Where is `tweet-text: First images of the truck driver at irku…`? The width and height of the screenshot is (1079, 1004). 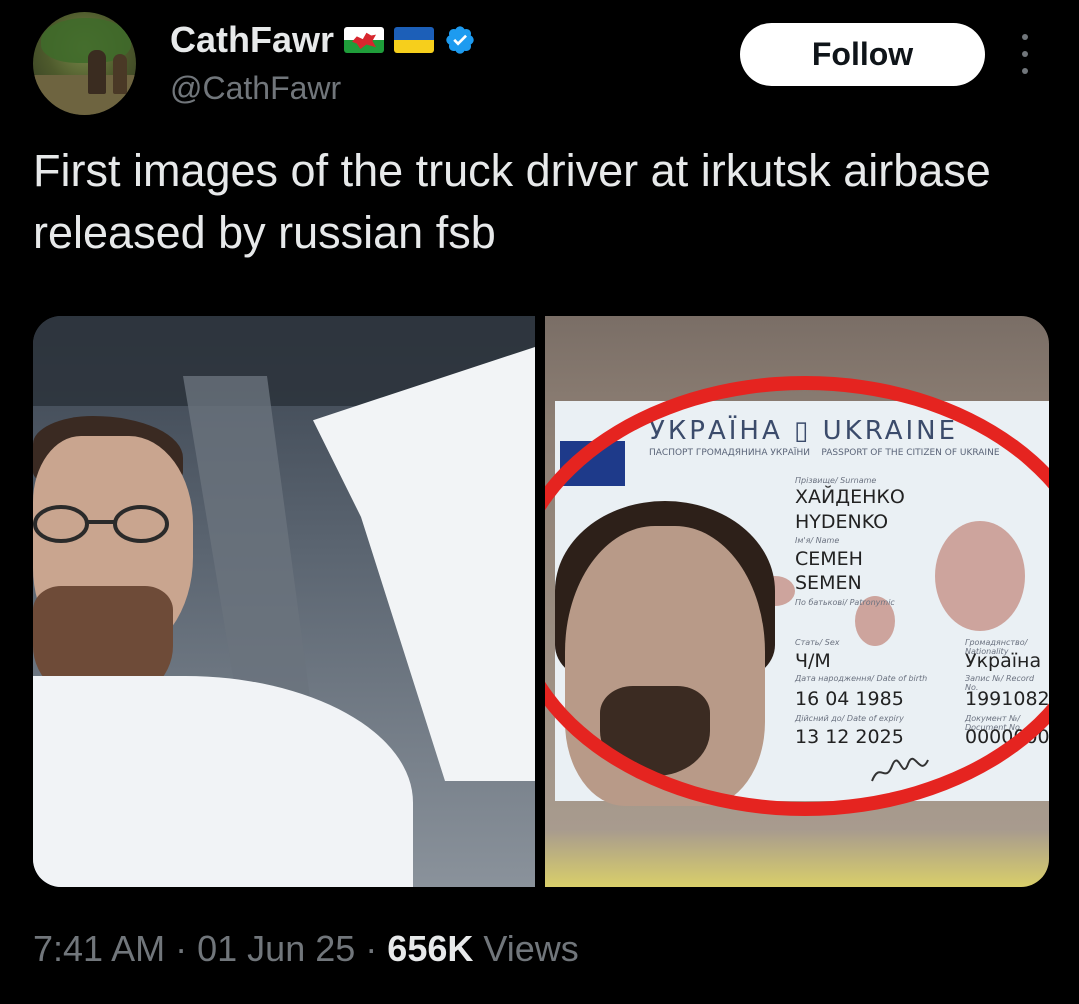
tweet-text: First images of the truck driver at irku… is located at coordinates (512, 201).